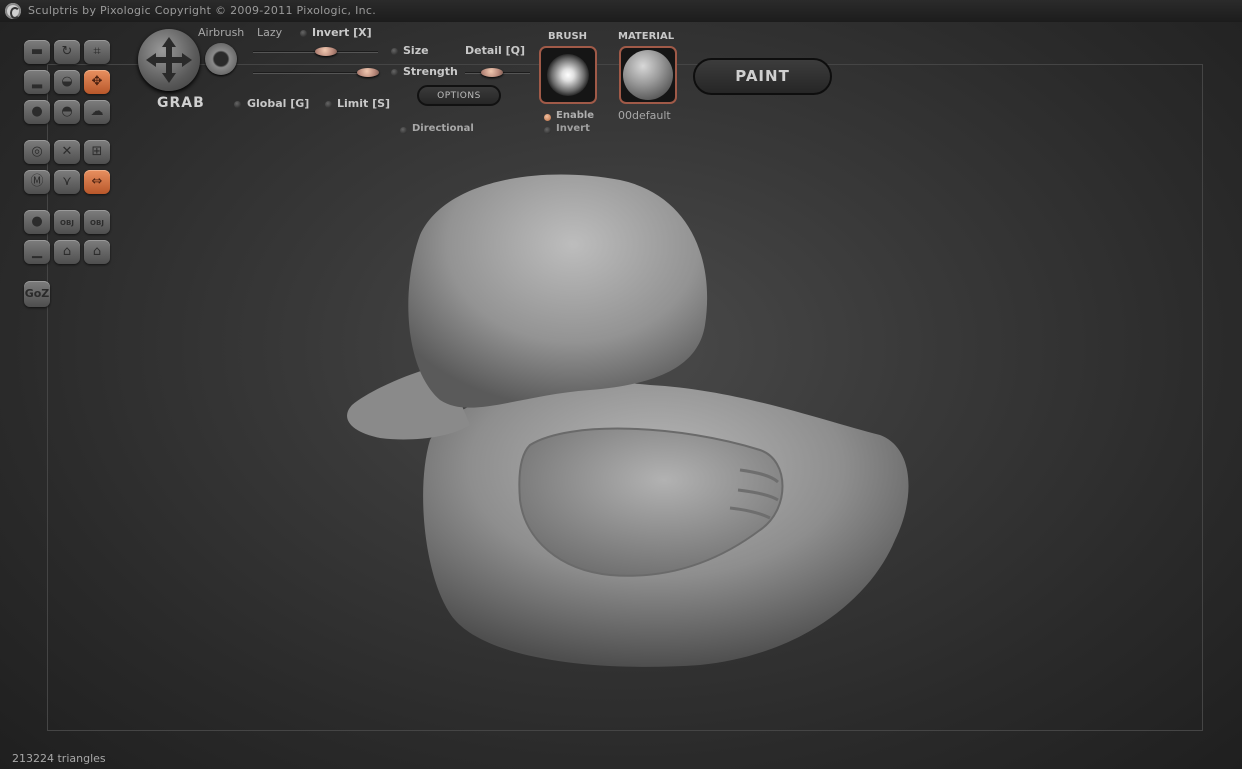 This screenshot has height=769, width=1242. I want to click on wireframe-icon: ✕, so click(67, 151).